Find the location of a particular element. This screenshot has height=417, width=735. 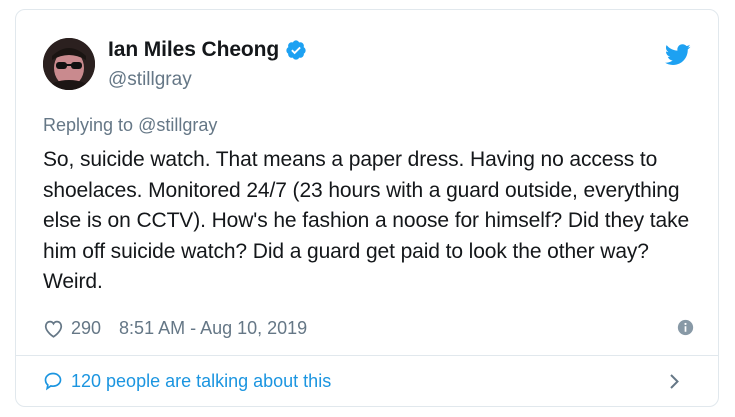

divider is located at coordinates (367, 355).